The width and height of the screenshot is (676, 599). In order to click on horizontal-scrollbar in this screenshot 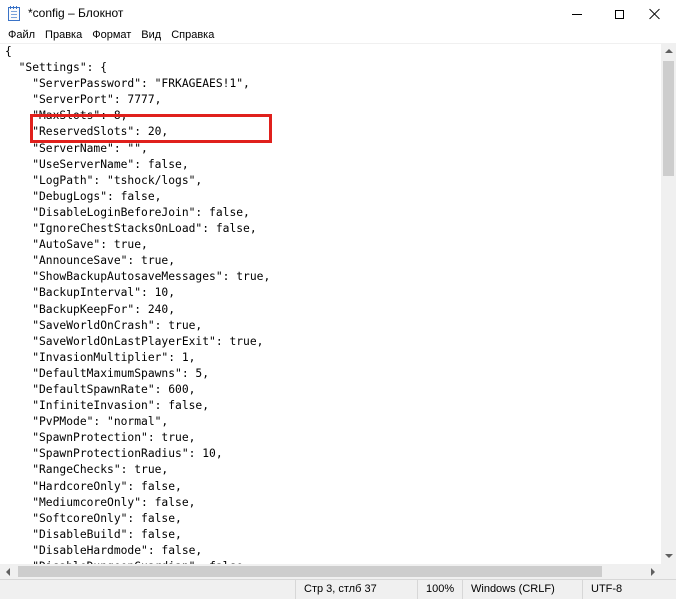, I will do `click(330, 571)`.